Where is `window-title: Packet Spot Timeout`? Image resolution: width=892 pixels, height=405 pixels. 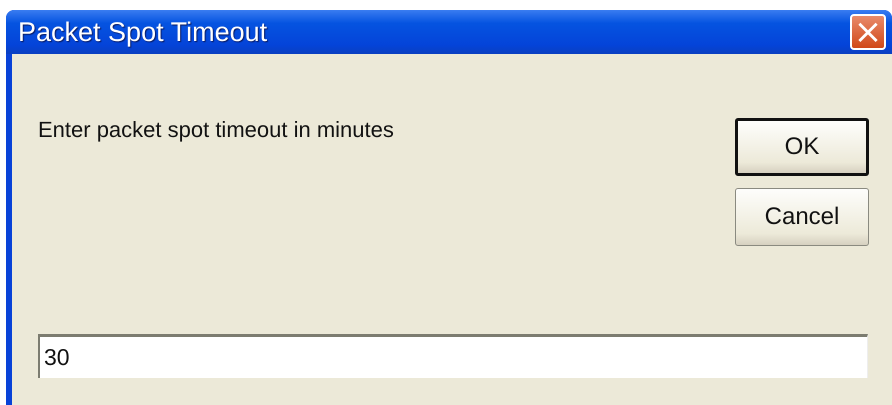
window-title: Packet Spot Timeout is located at coordinates (143, 32).